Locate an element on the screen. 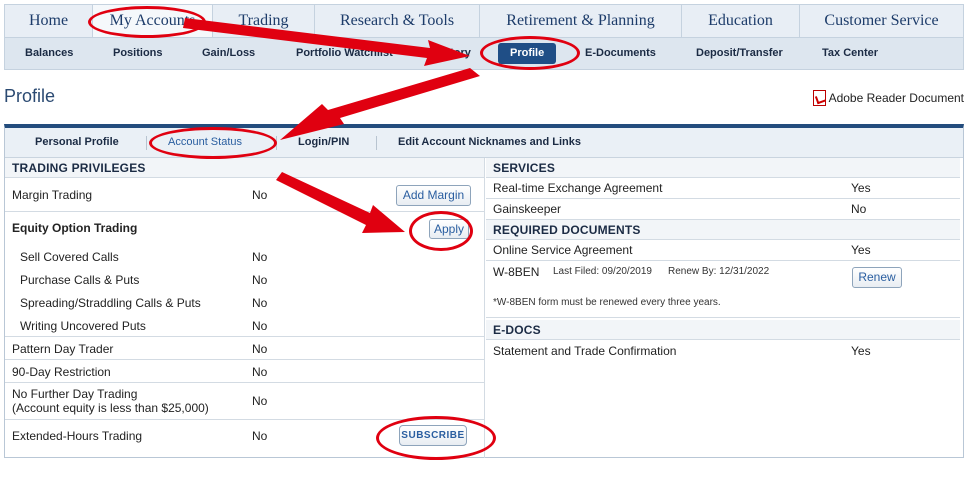 The height and width of the screenshot is (477, 970). main-nav-home: Home is located at coordinates (49, 21).